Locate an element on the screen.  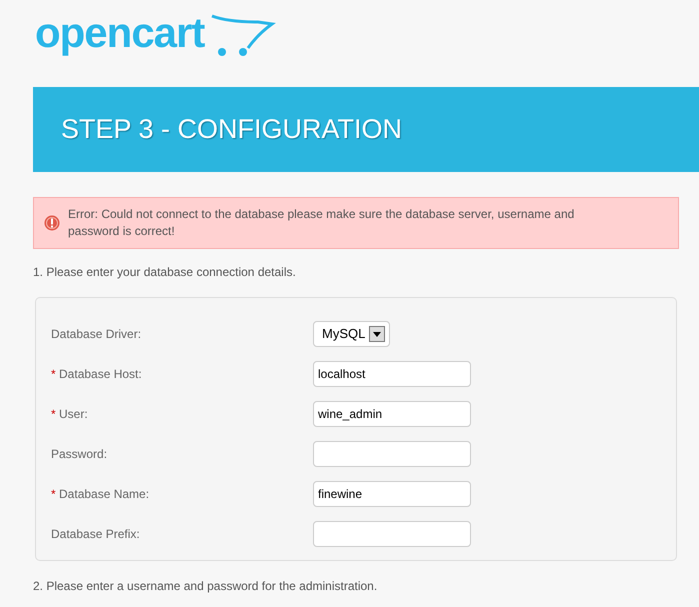
input-field: finewine is located at coordinates (392, 494).